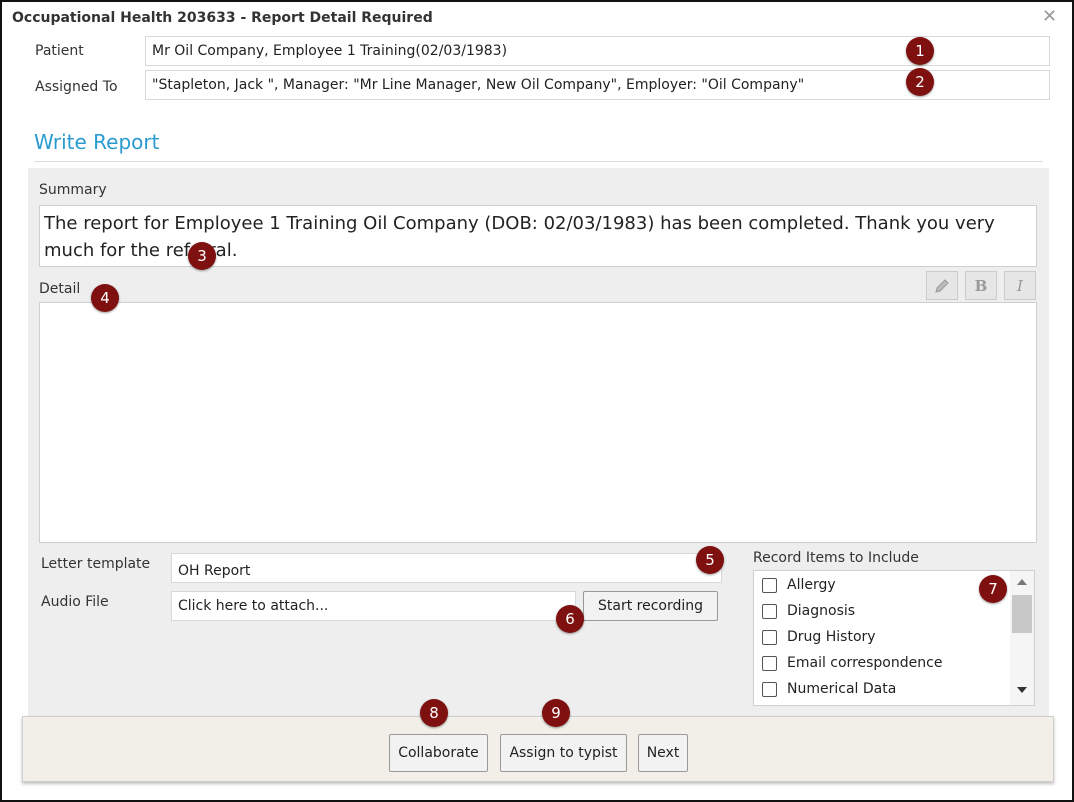 The width and height of the screenshot is (1074, 802). What do you see at coordinates (1020, 285) in the screenshot?
I see `italic-button: I` at bounding box center [1020, 285].